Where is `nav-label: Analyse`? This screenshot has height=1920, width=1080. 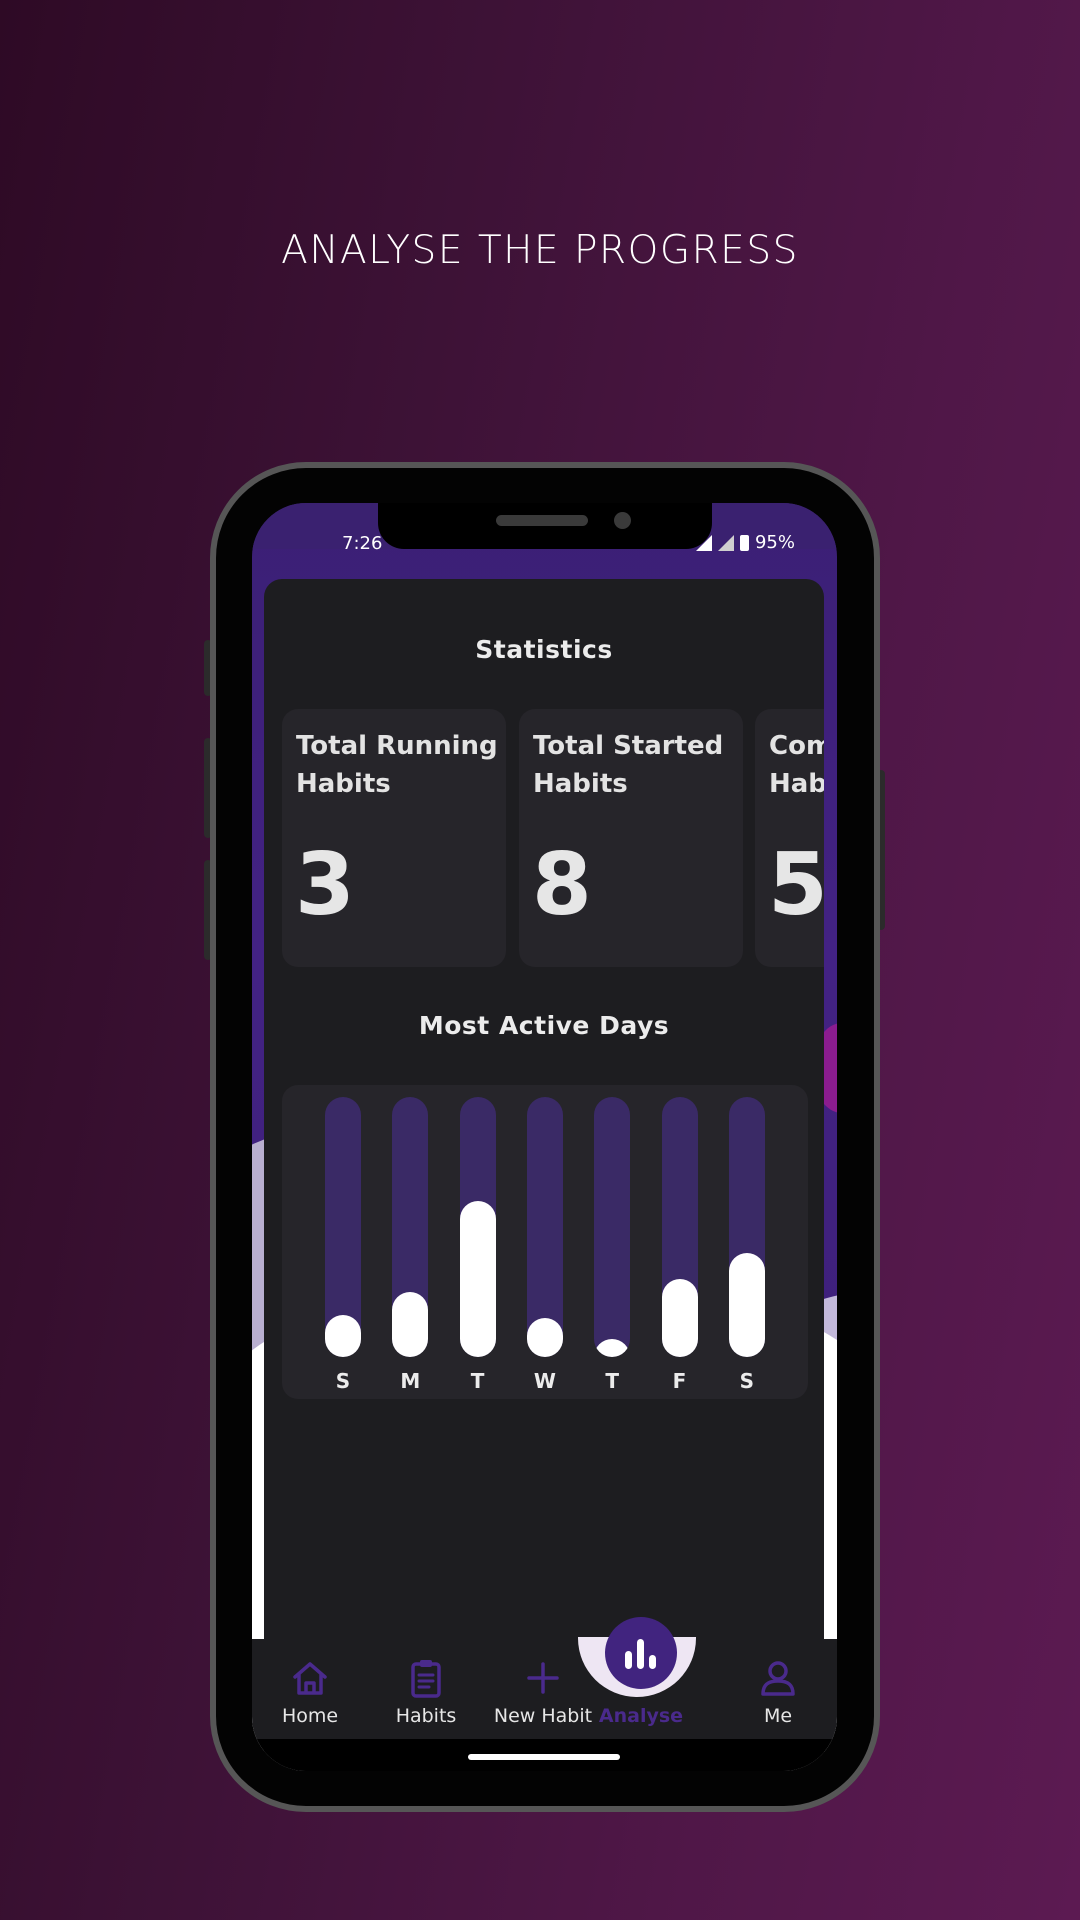
nav-label: Analyse is located at coordinates (641, 1716).